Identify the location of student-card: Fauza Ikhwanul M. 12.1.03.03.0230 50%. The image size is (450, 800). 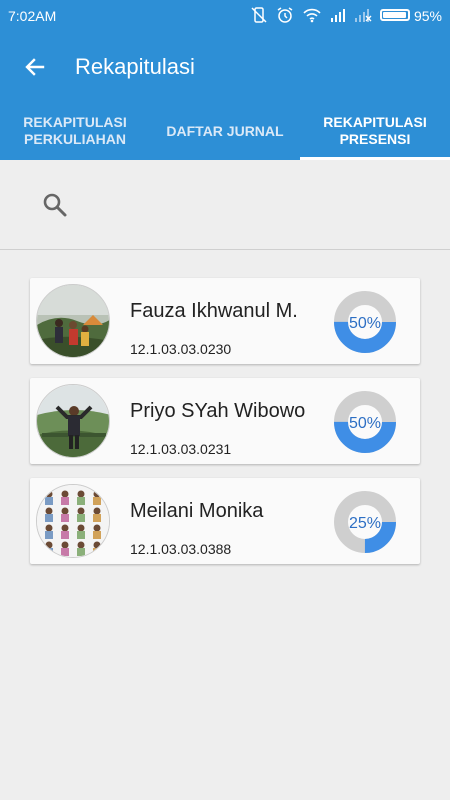
(225, 321).